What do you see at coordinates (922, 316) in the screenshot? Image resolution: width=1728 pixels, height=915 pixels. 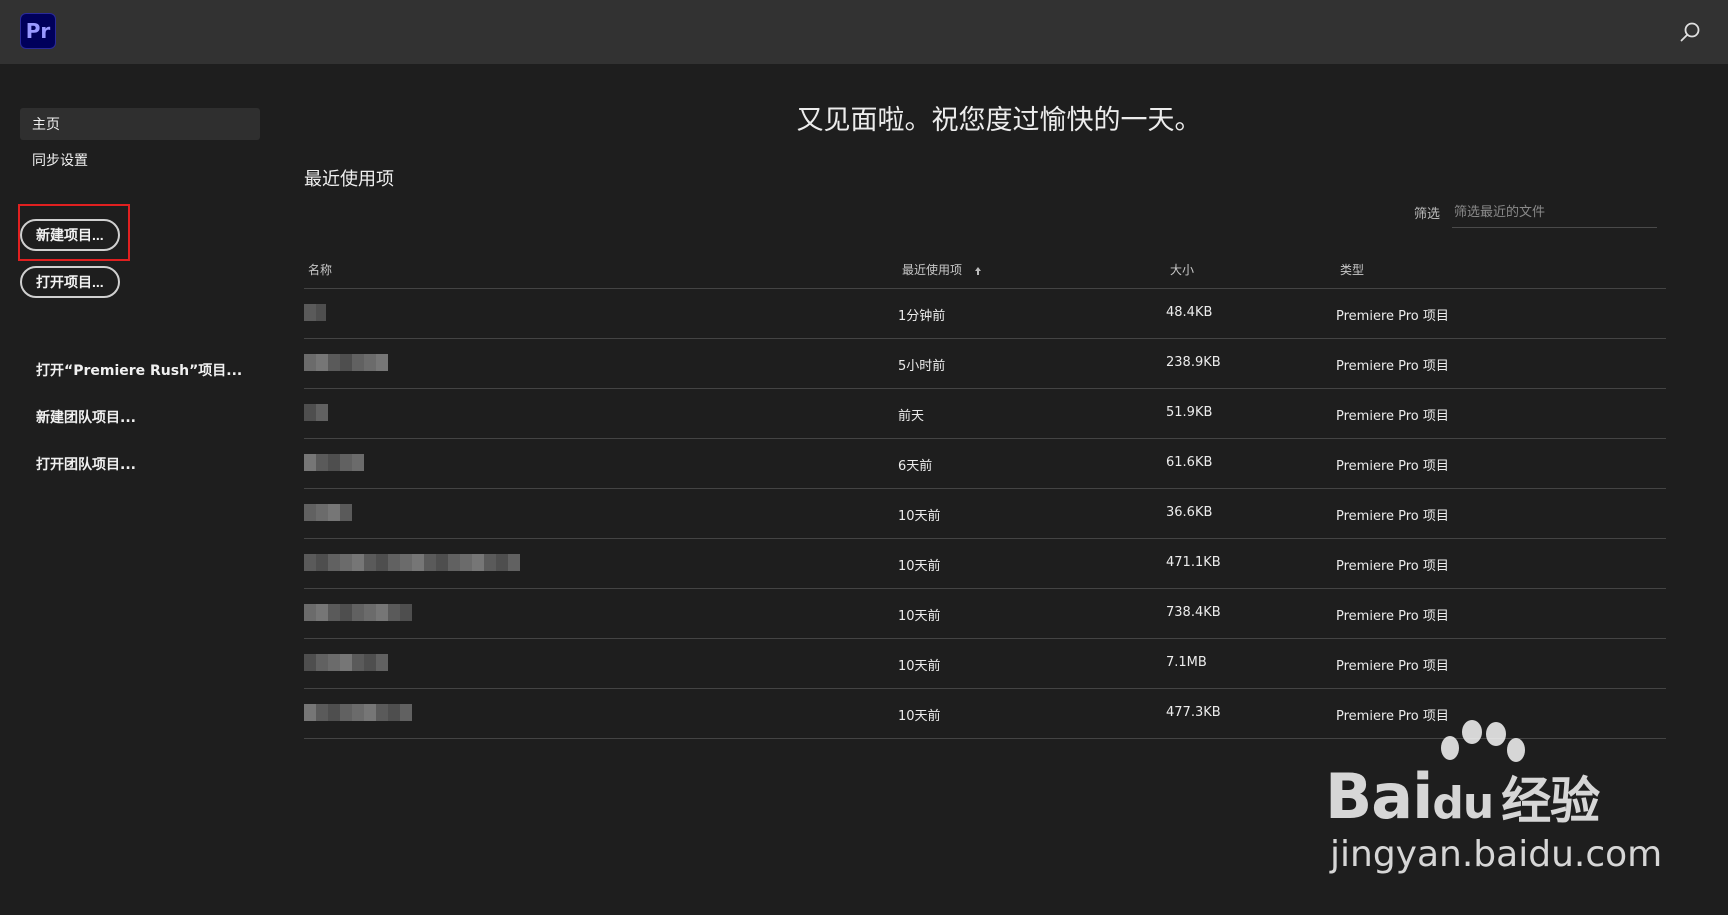 I see `file-last-used: 1分钟前` at bounding box center [922, 316].